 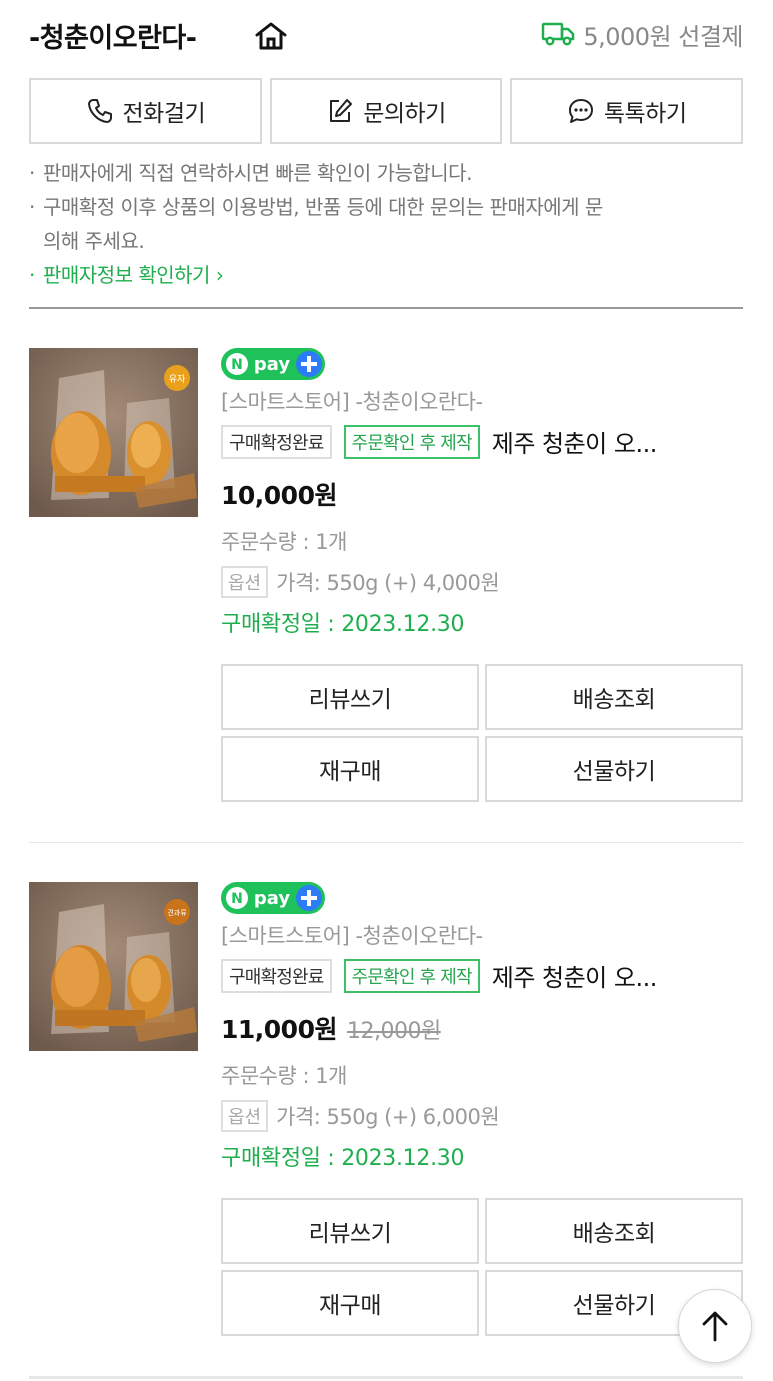 I want to click on chevron-right-icon: ›, so click(x=216, y=275).